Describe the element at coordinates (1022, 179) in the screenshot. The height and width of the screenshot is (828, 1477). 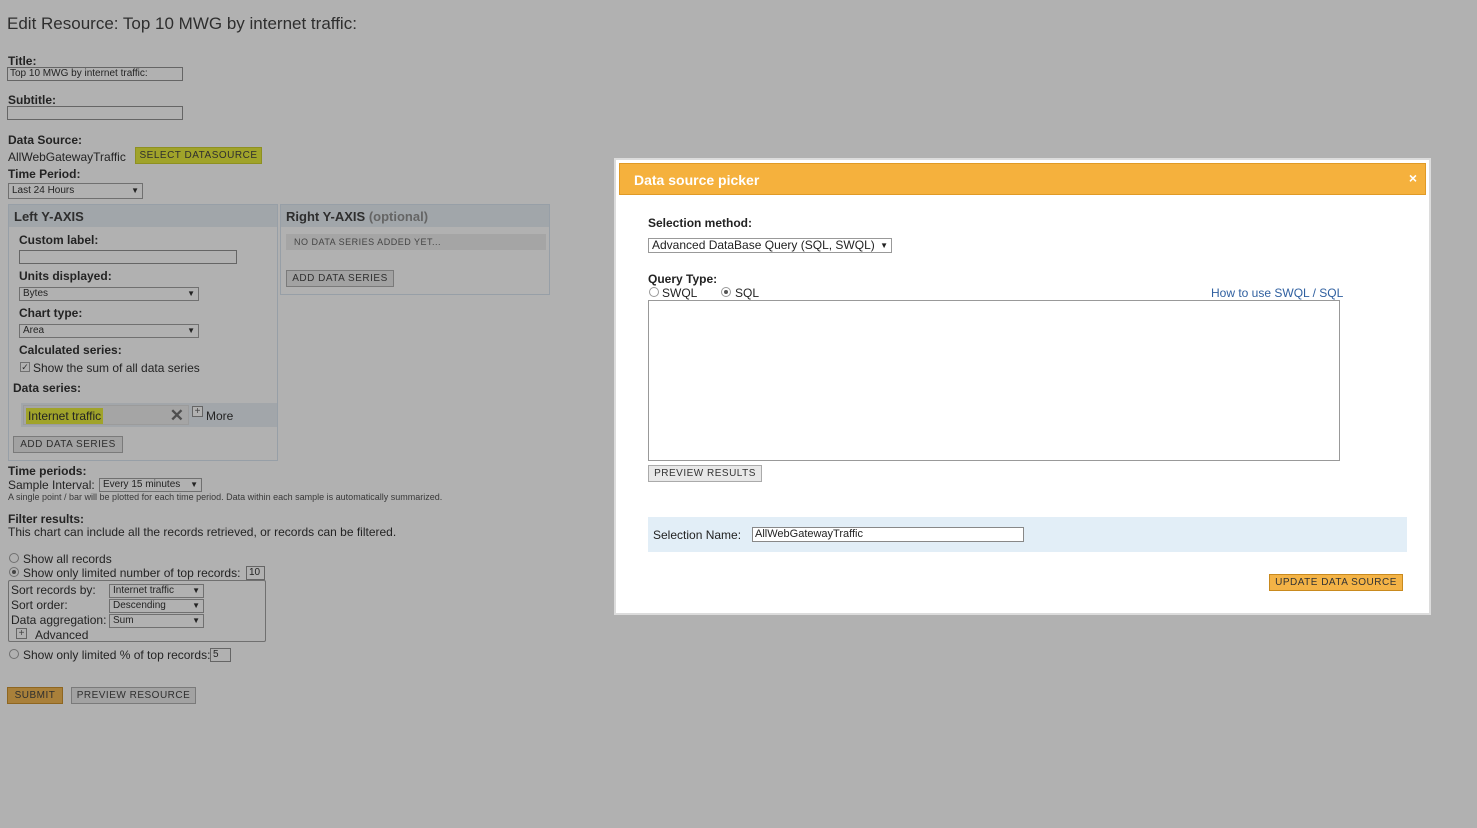
I see `dialog-header: Data source picker ×` at that location.